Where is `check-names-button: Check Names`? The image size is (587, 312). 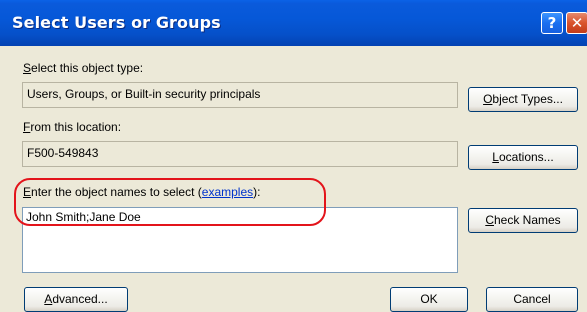 check-names-button: Check Names is located at coordinates (523, 220).